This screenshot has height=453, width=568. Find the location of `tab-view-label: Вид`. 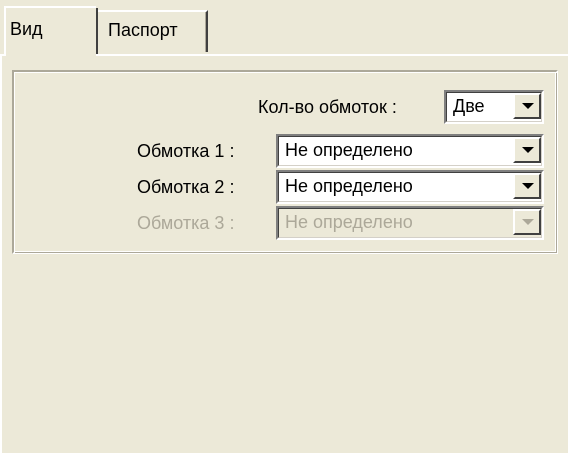

tab-view-label: Вид is located at coordinates (26, 29).